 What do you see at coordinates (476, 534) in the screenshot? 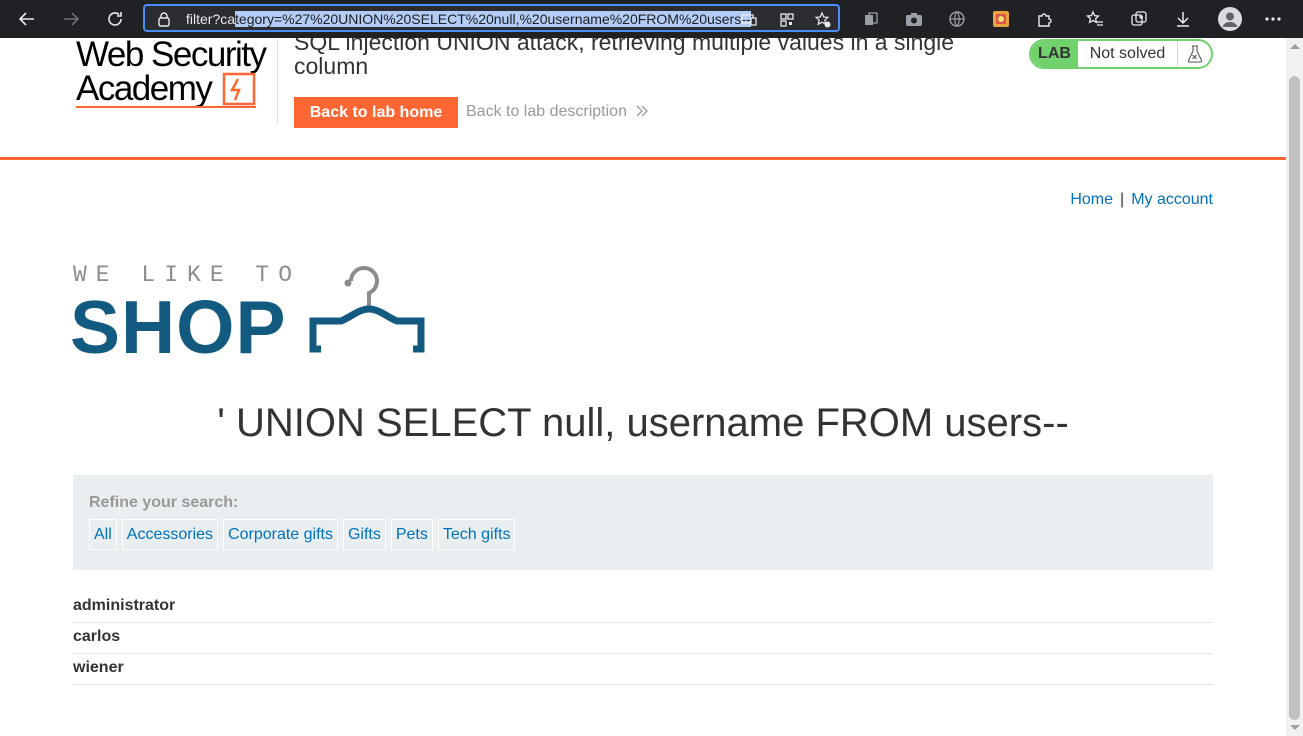
I see `category-link-tech-gifts: Tech gifts` at bounding box center [476, 534].